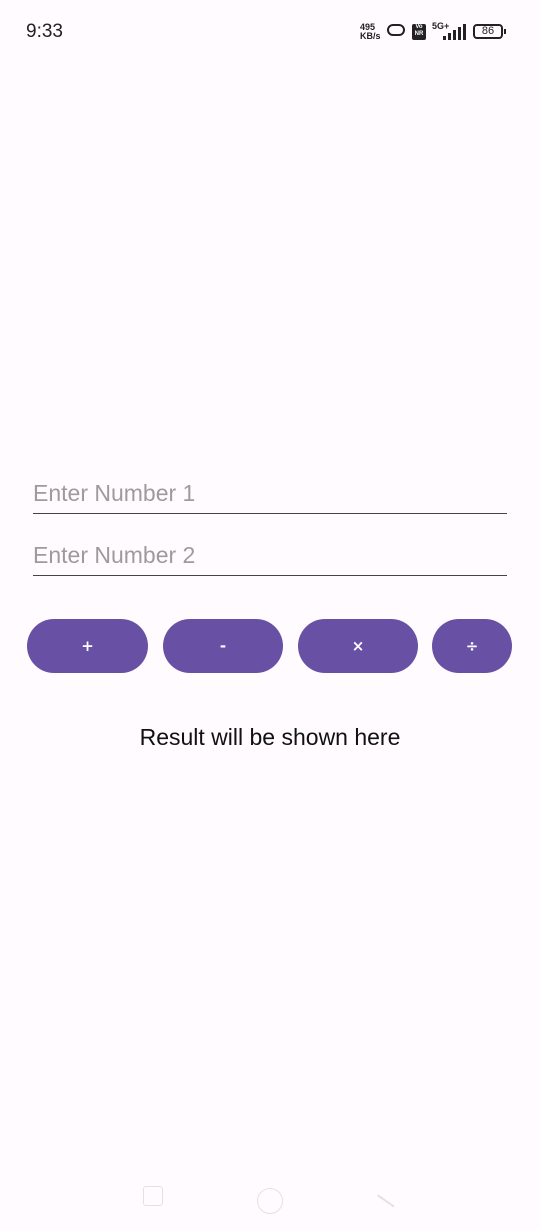 The width and height of the screenshot is (540, 1230). I want to click on clock: 9:33, so click(44, 31).